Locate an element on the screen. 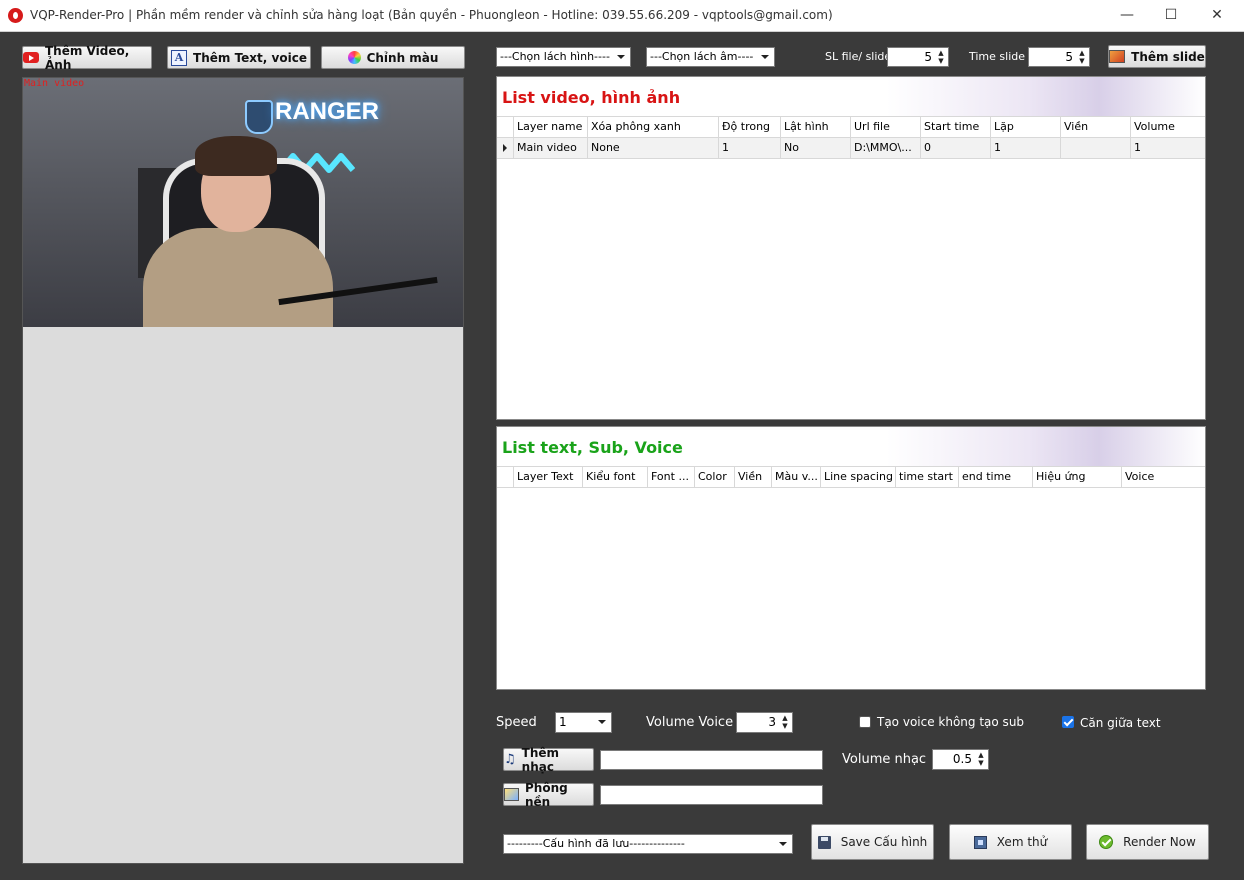 The width and height of the screenshot is (1244, 880). video-list-title: List video, hình ảnh is located at coordinates (591, 97).